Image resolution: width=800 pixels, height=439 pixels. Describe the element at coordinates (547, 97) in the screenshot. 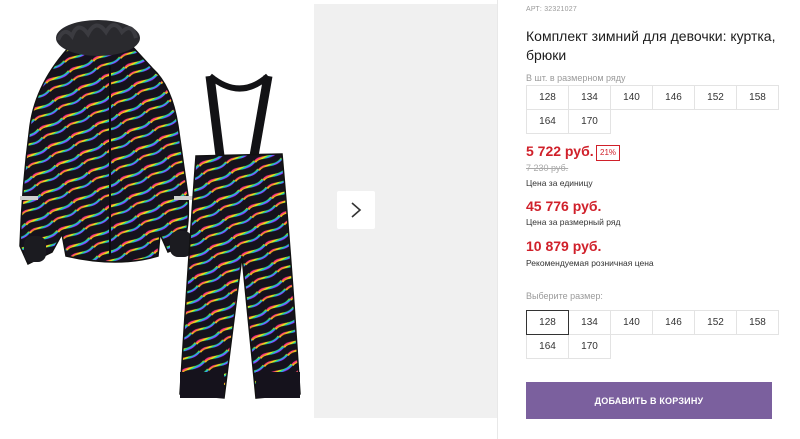

I see `row-size-cell-128: 128` at that location.